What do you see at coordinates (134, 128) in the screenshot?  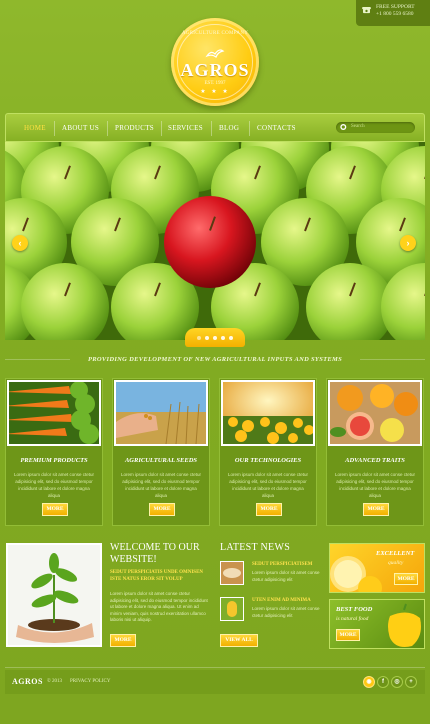 I see `nav-products: PRODUCTS` at bounding box center [134, 128].